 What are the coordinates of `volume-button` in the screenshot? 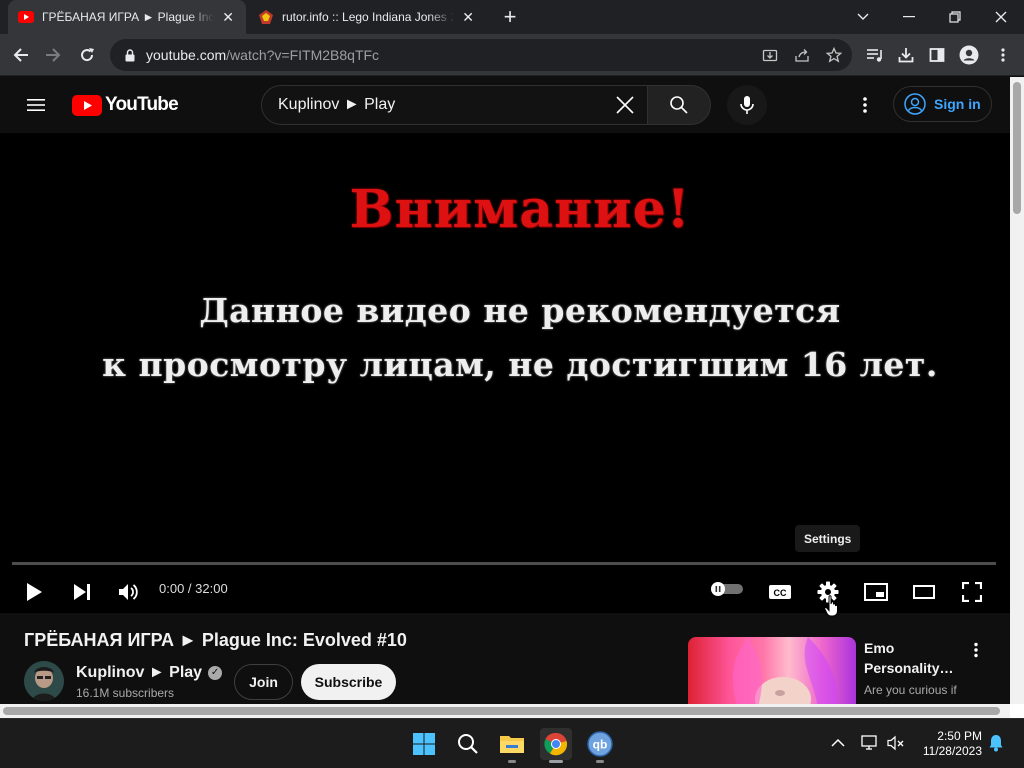 It's located at (129, 592).